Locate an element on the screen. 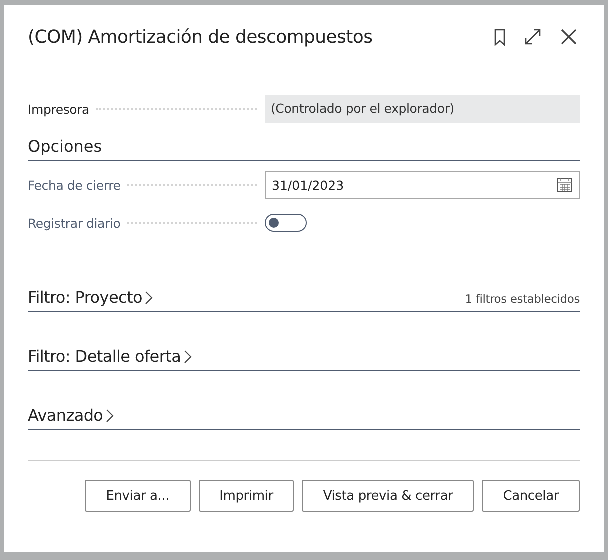 The width and height of the screenshot is (608, 560). section-header: Filtro: Proyecto is located at coordinates (91, 299).